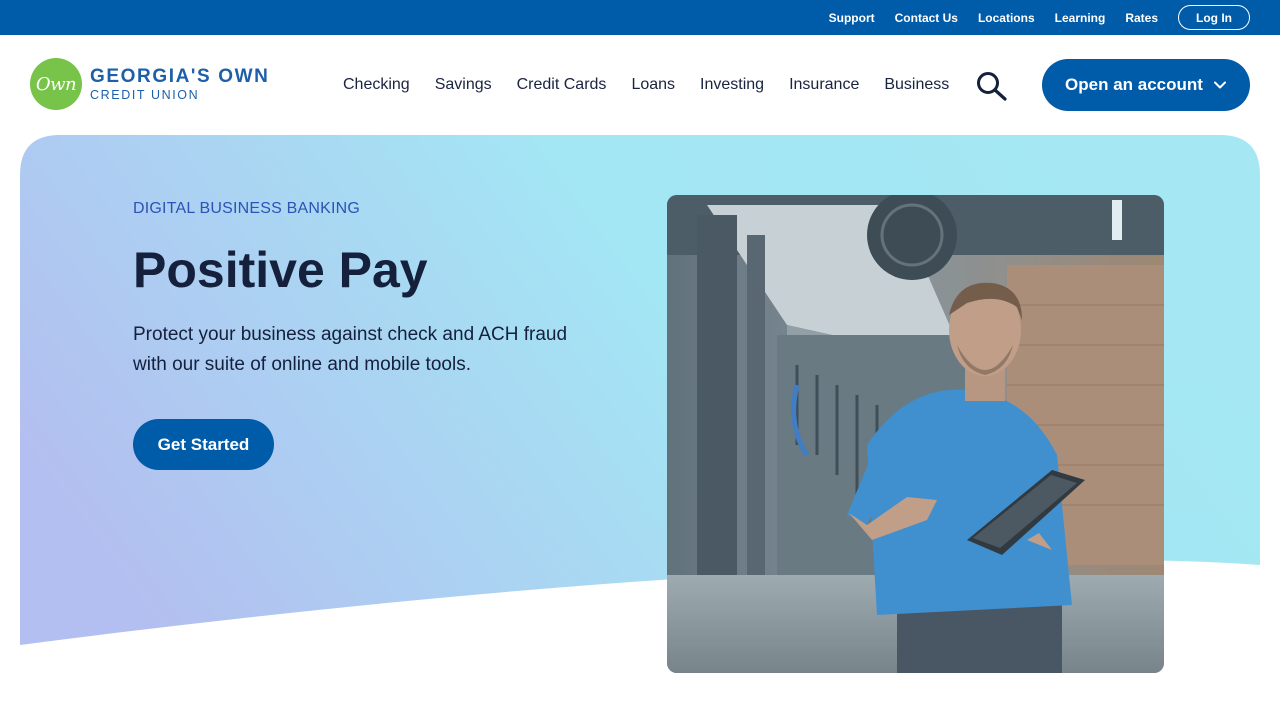  I want to click on nav-item-savings: Savings, so click(463, 85).